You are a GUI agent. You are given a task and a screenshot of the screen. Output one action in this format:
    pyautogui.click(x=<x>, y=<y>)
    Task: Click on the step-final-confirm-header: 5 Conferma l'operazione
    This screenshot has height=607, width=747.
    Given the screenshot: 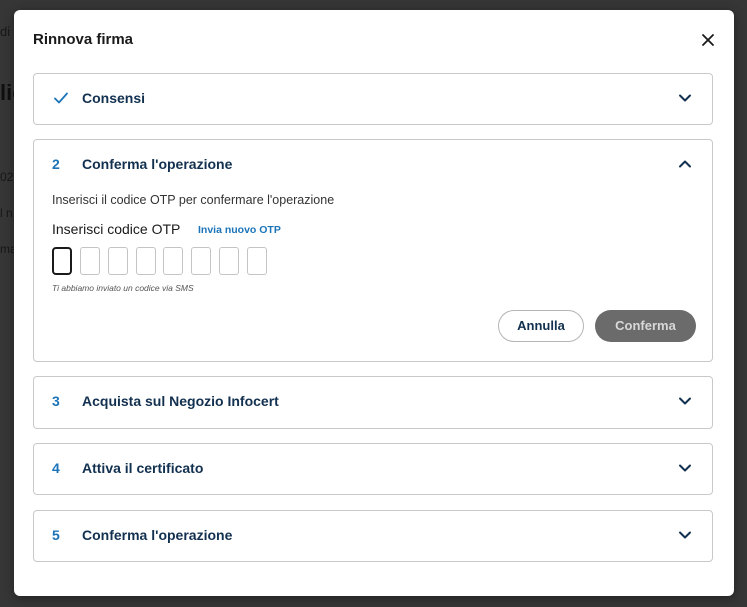 What is the action you would take?
    pyautogui.click(x=373, y=536)
    